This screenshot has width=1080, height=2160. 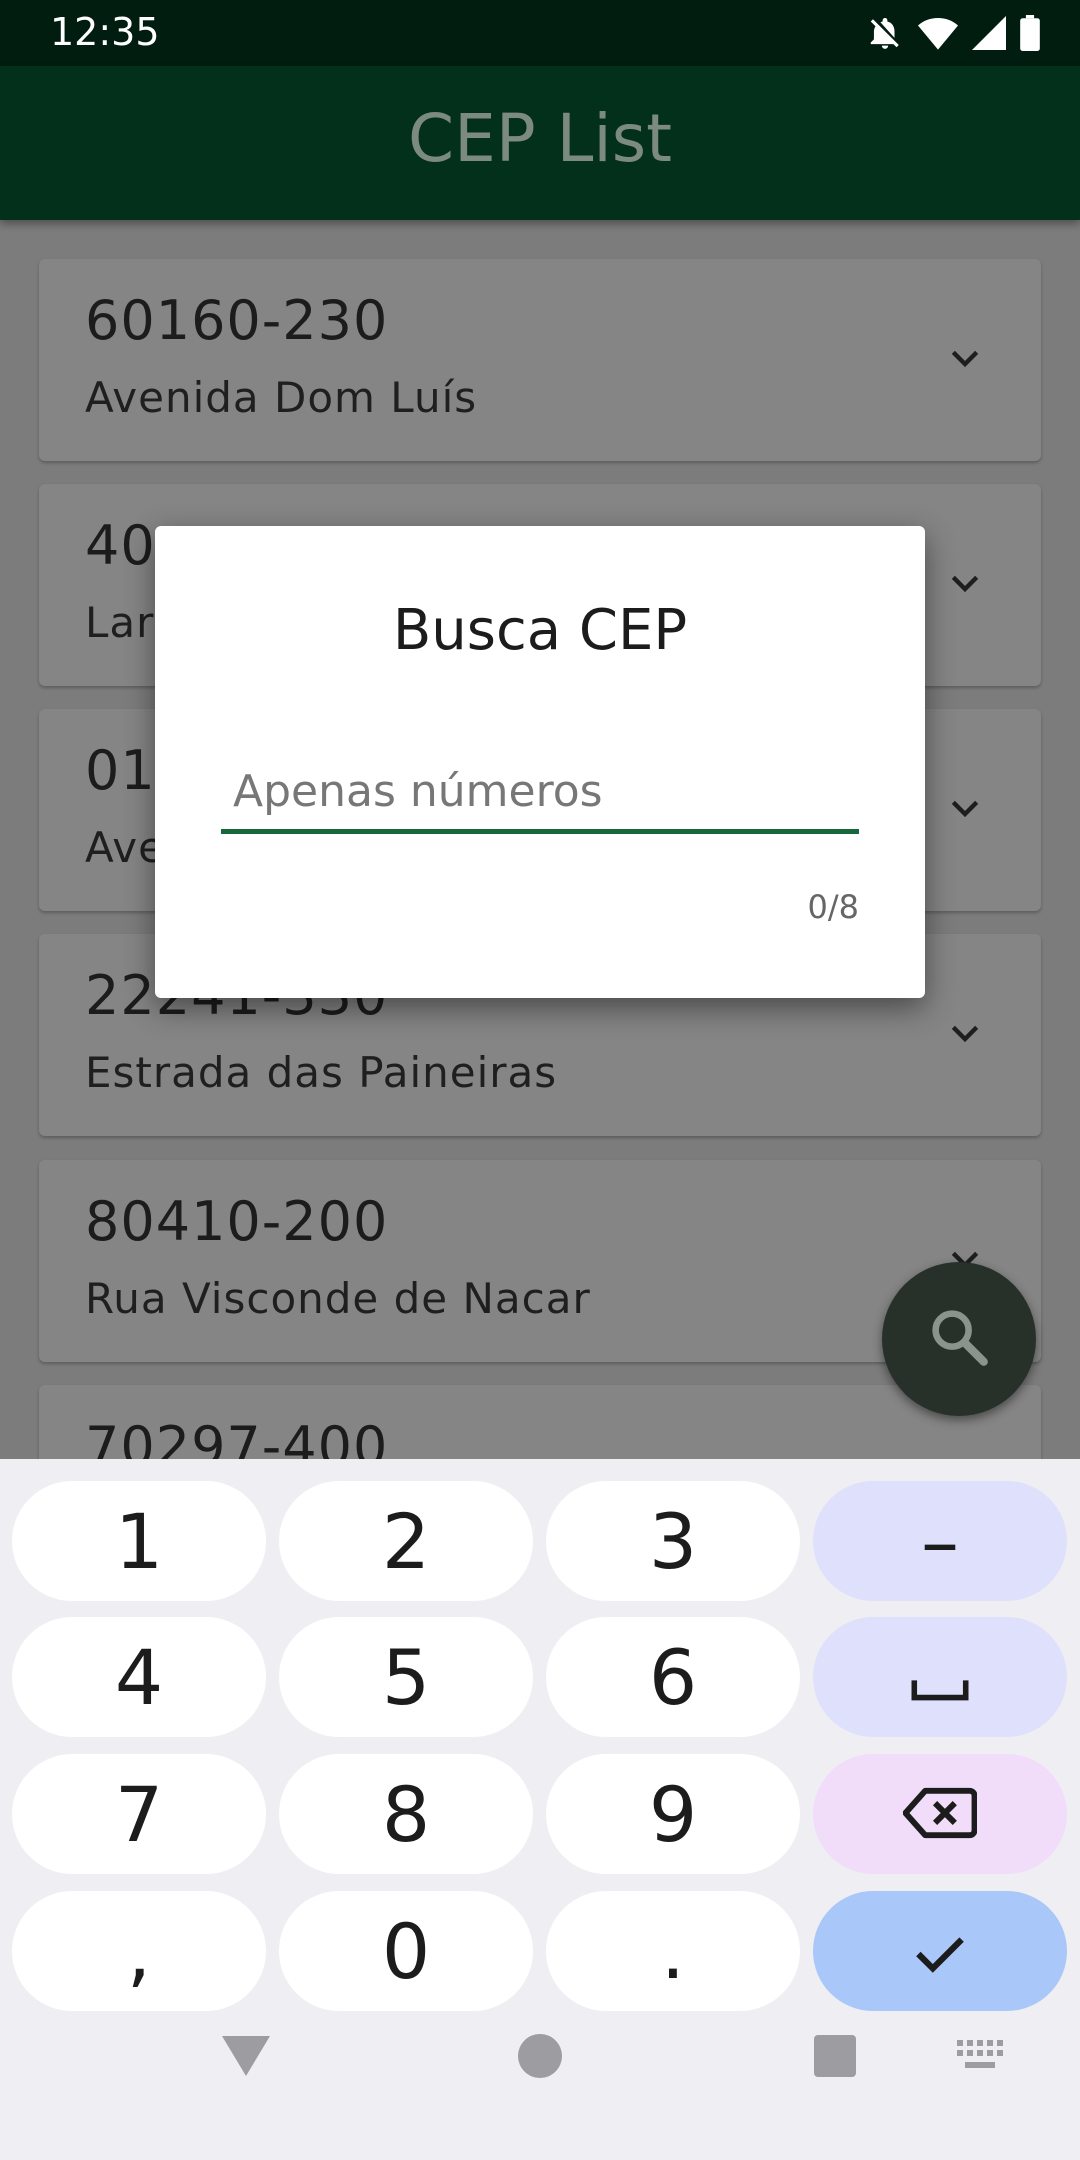 I want to click on key-backspace, so click(x=940, y=1814).